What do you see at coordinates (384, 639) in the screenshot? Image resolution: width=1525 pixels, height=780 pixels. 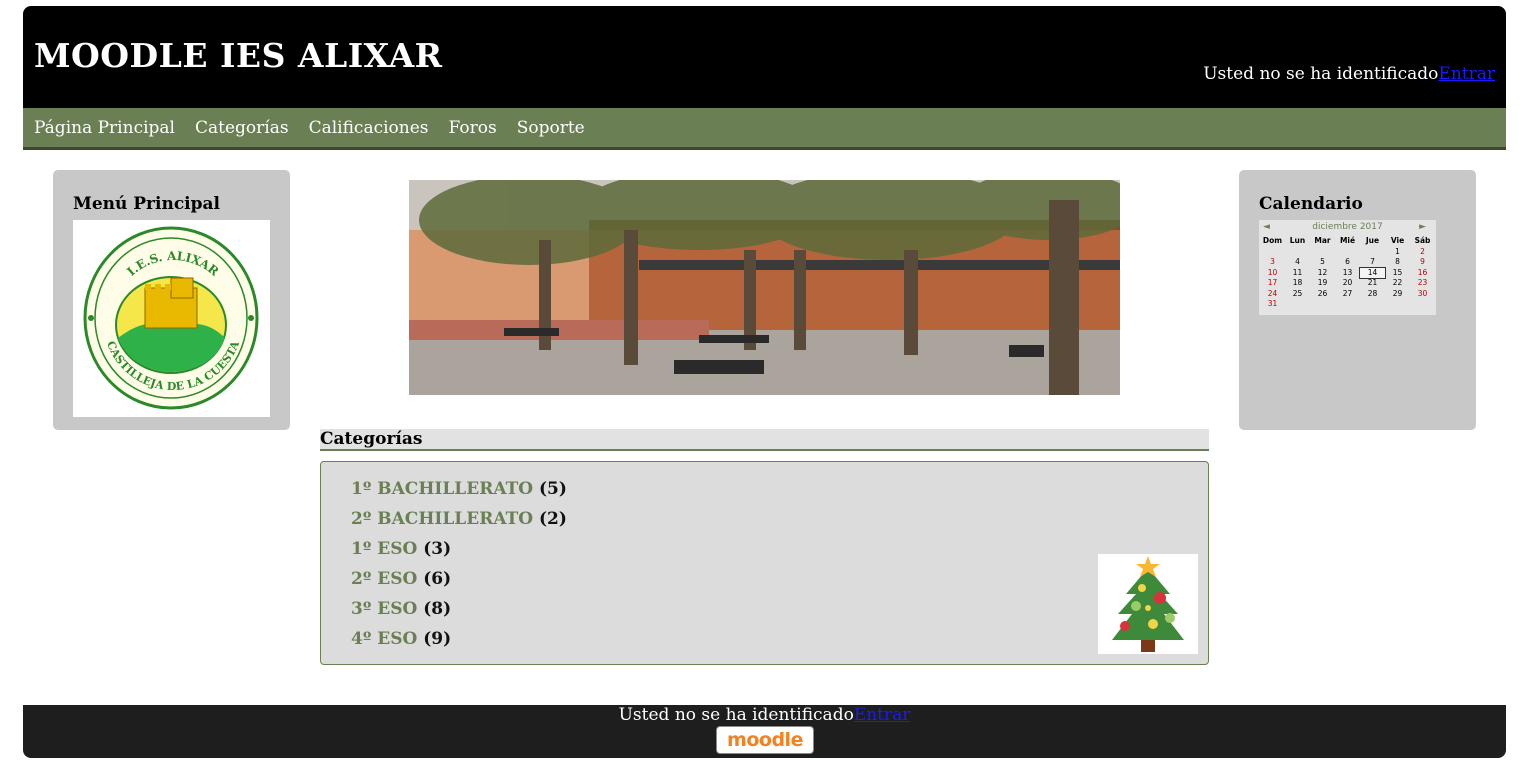 I see `category-link: 4º ESO` at bounding box center [384, 639].